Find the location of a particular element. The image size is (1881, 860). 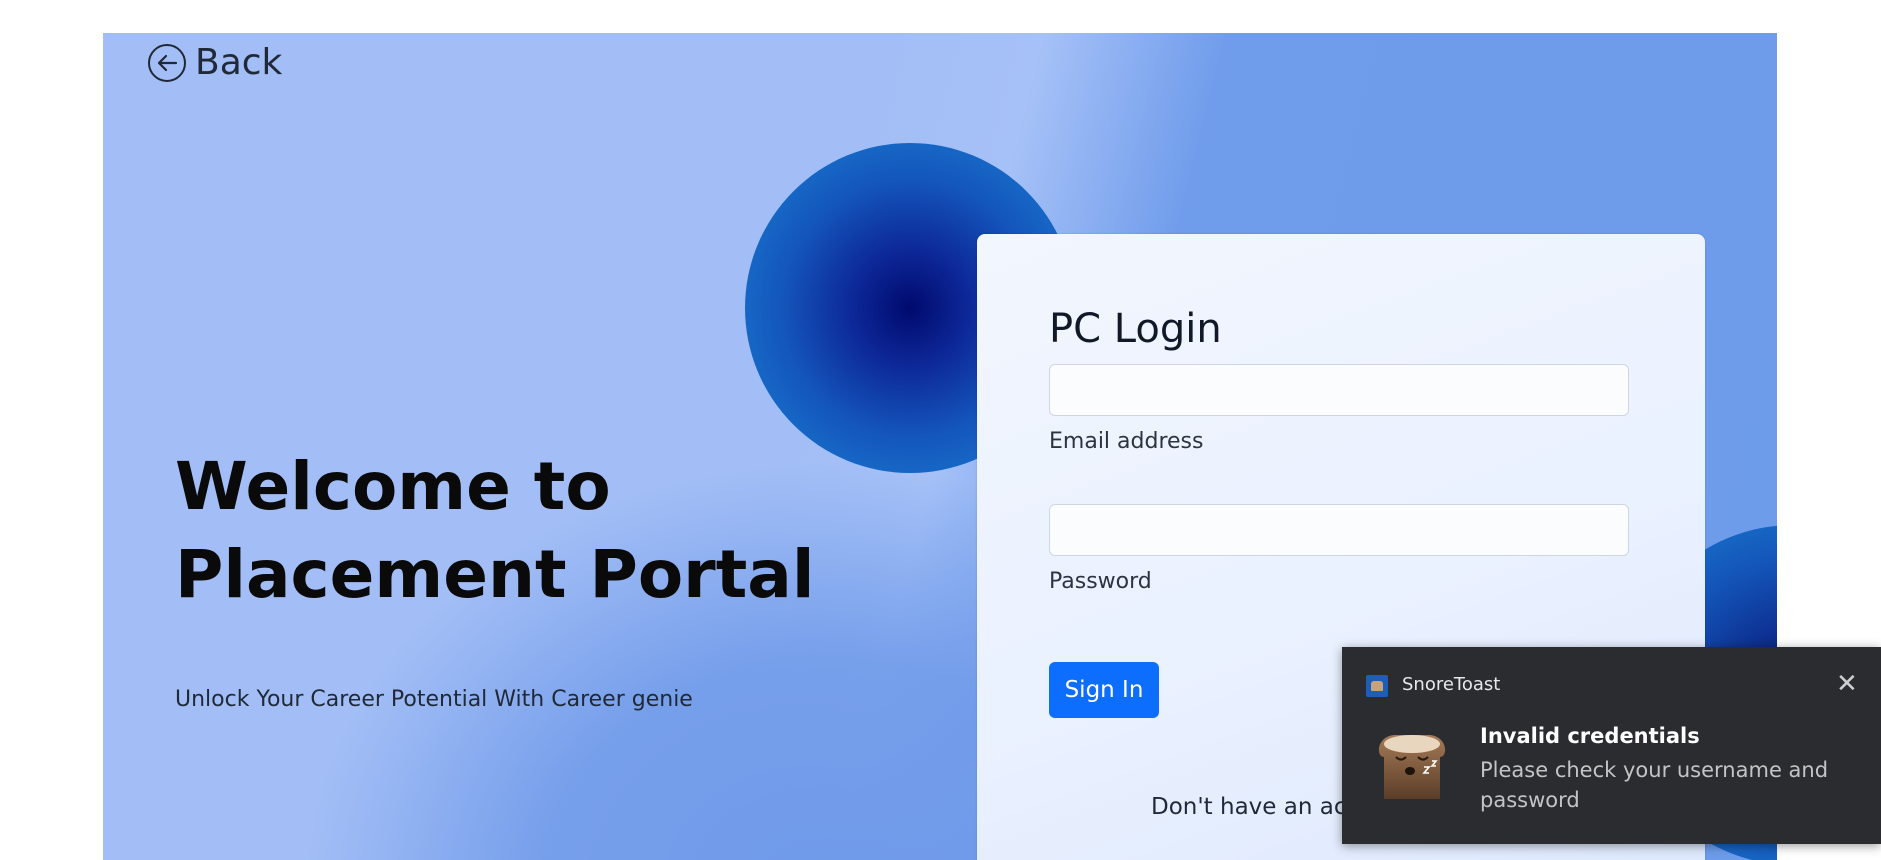

toast-title: Invalid credentials is located at coordinates (1590, 736).